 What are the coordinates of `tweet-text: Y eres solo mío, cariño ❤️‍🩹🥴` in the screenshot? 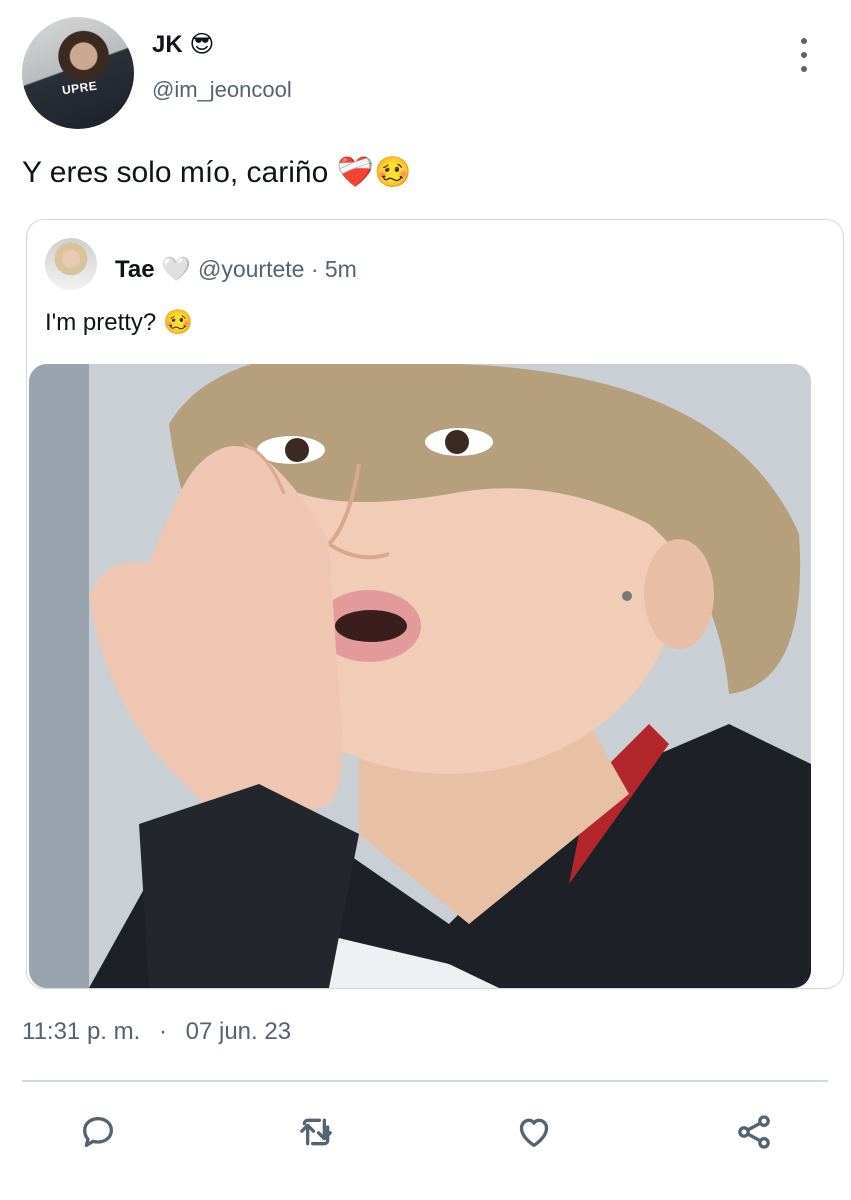 It's located at (216, 172).